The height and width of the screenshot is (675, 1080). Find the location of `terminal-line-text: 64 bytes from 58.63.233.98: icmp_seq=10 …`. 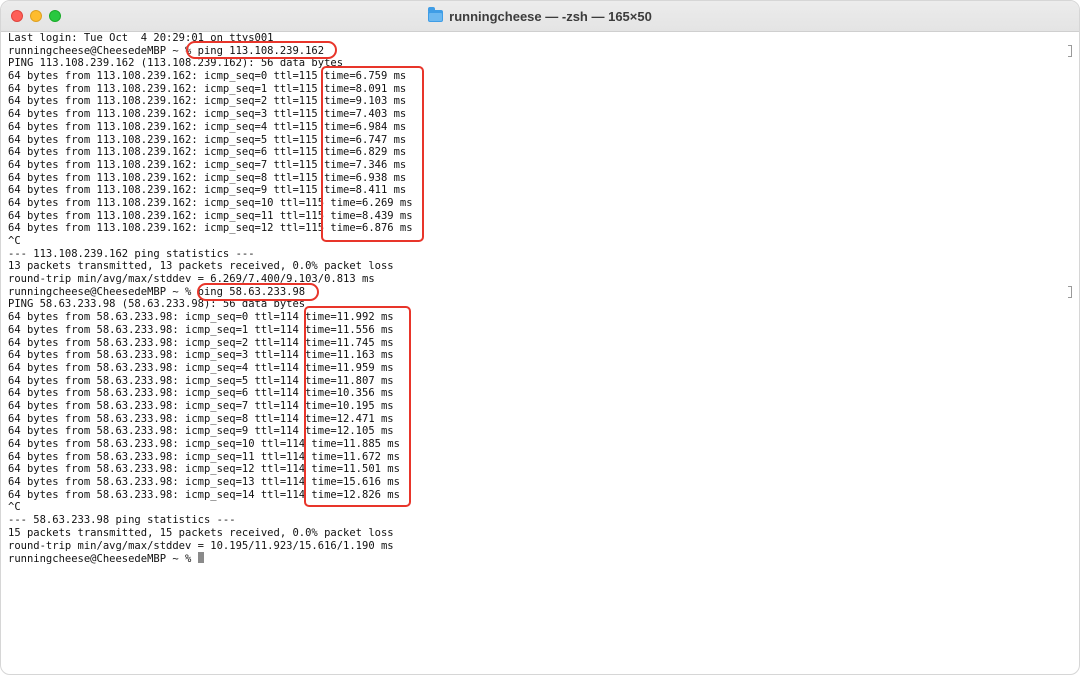

terminal-line-text: 64 bytes from 58.63.233.98: icmp_seq=10 … is located at coordinates (204, 444).